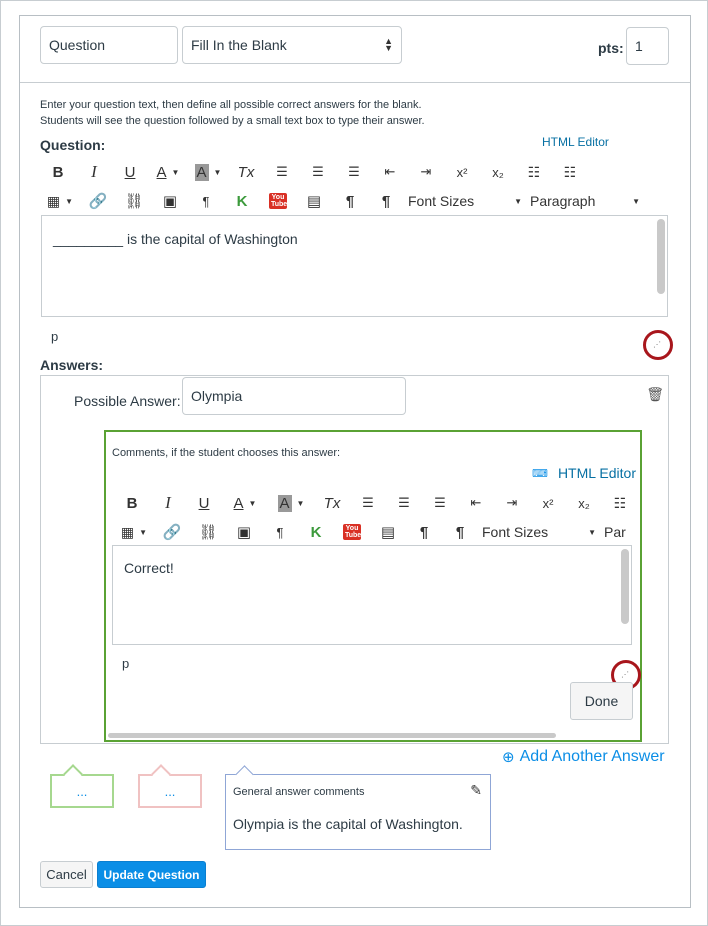  I want to click on comments-toolbar-row-1: B I U A ▼ A ▼ Tx ☰ ☰ ☰ ⇤ ⇥ x² x₂ ☷, so click(374, 503).